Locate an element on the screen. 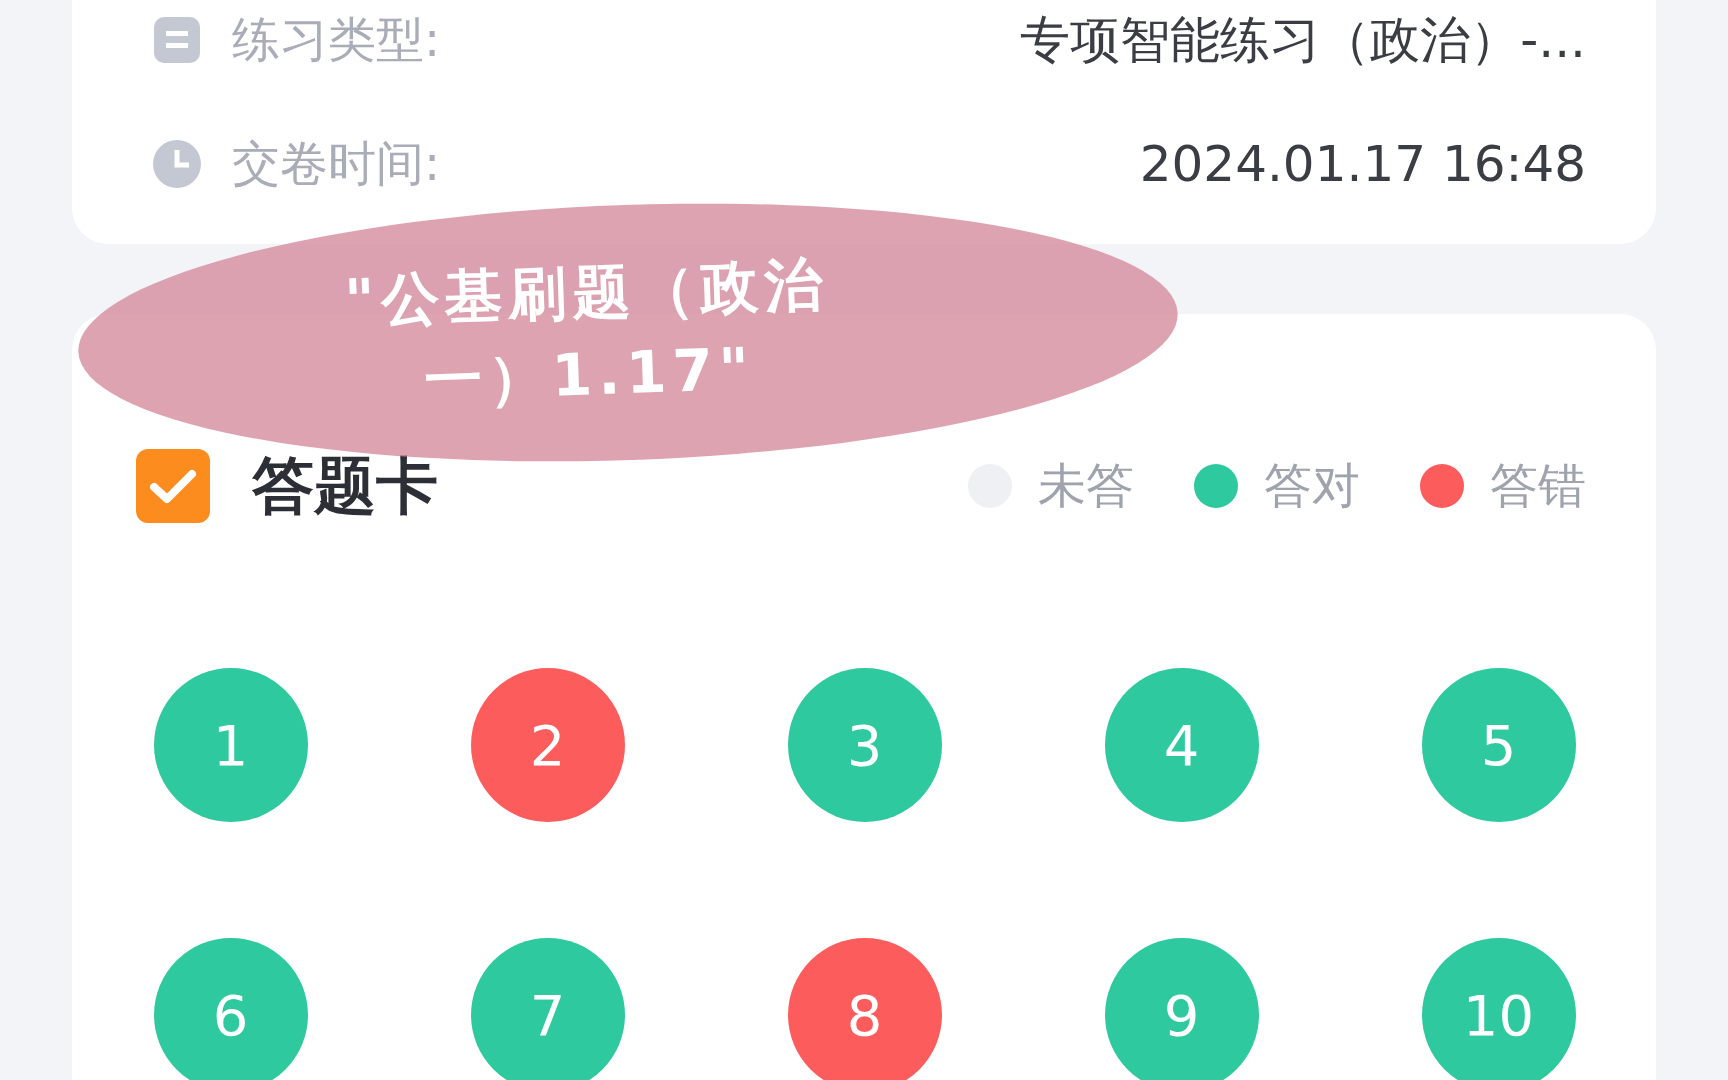 Image resolution: width=1728 pixels, height=1080 pixels. checkbox-icon is located at coordinates (173, 486).